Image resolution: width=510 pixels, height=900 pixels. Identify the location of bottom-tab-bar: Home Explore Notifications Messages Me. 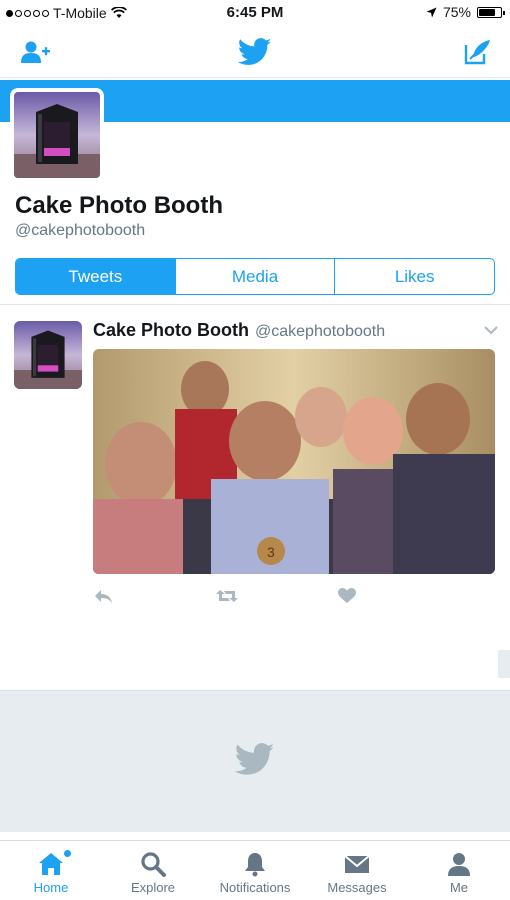
(255, 870).